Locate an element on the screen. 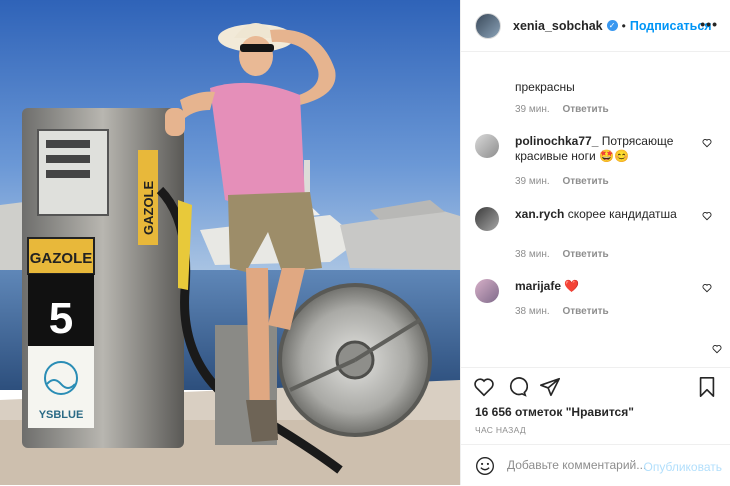  pump-label-side: GAZOLE is located at coordinates (148, 208).